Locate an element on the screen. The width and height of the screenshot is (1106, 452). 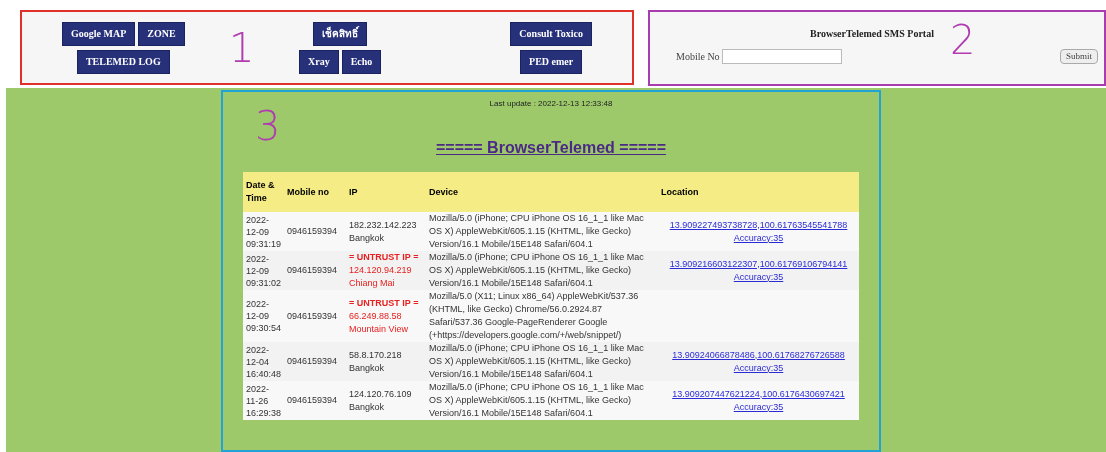
menu-button: TELEMED LOG is located at coordinates (123, 61).